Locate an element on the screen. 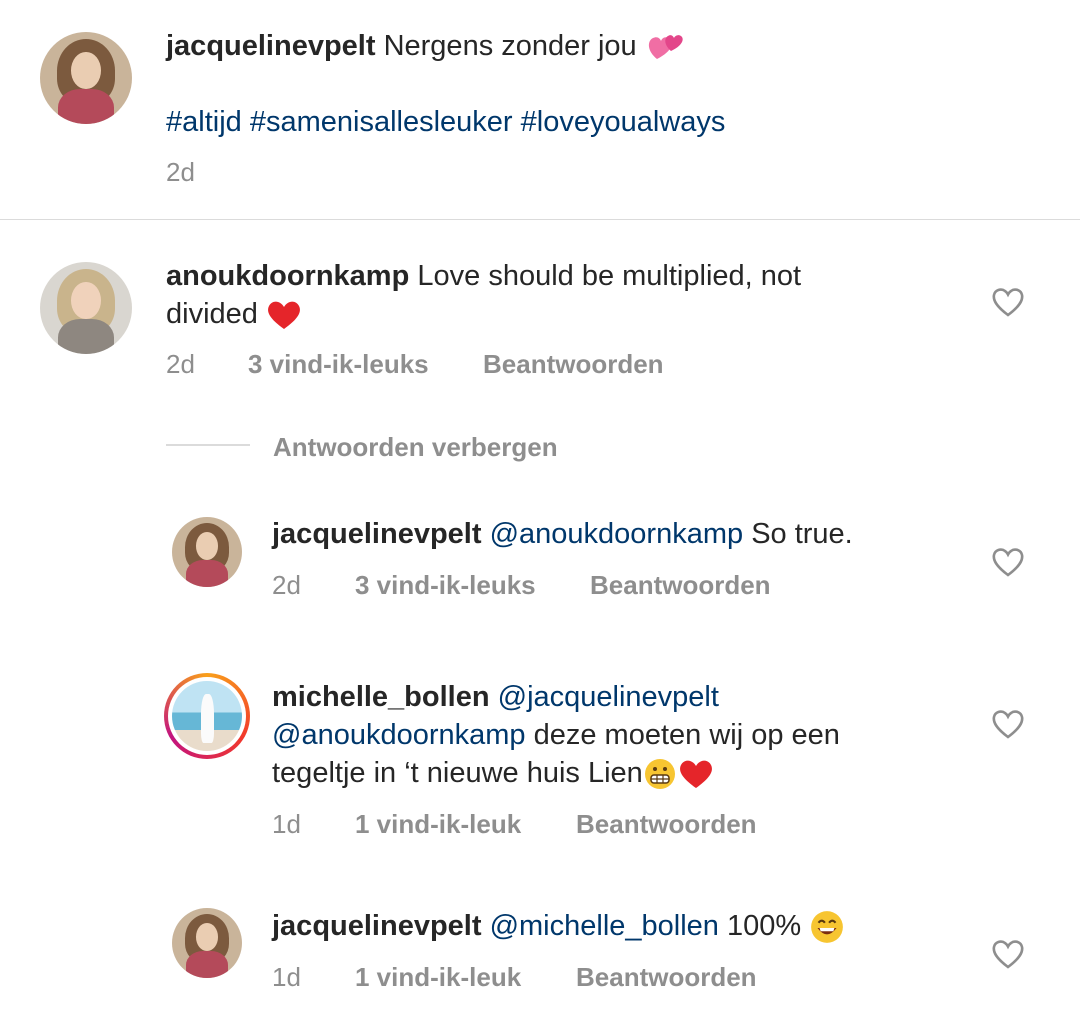  reply-text: 100% is located at coordinates (764, 926).